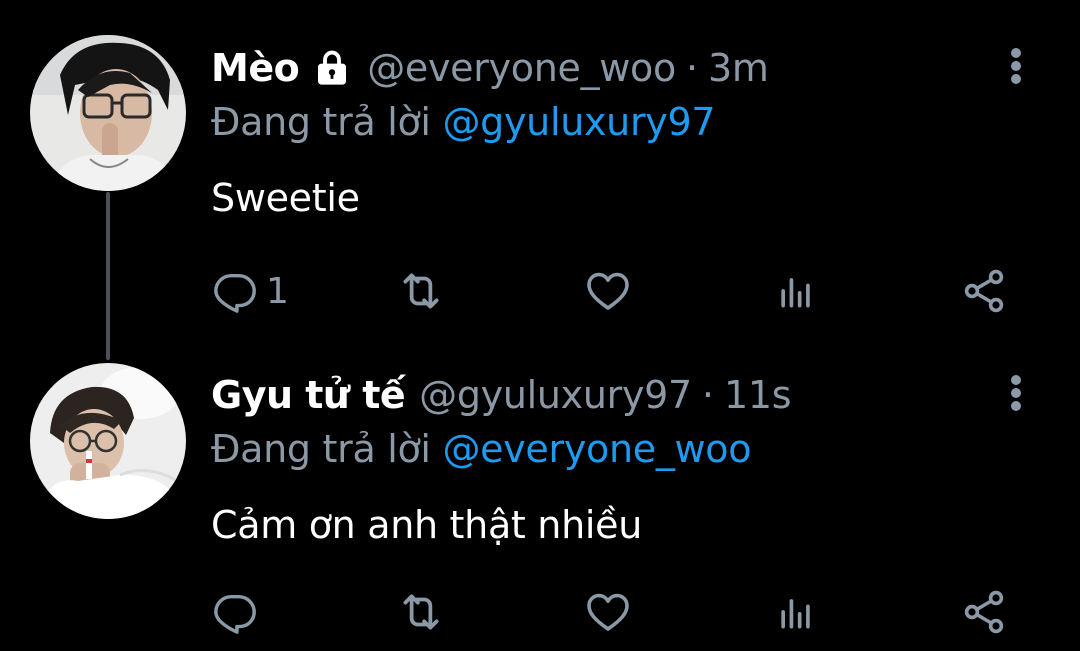 This screenshot has width=1080, height=651. I want to click on reply-count: 1, so click(277, 291).